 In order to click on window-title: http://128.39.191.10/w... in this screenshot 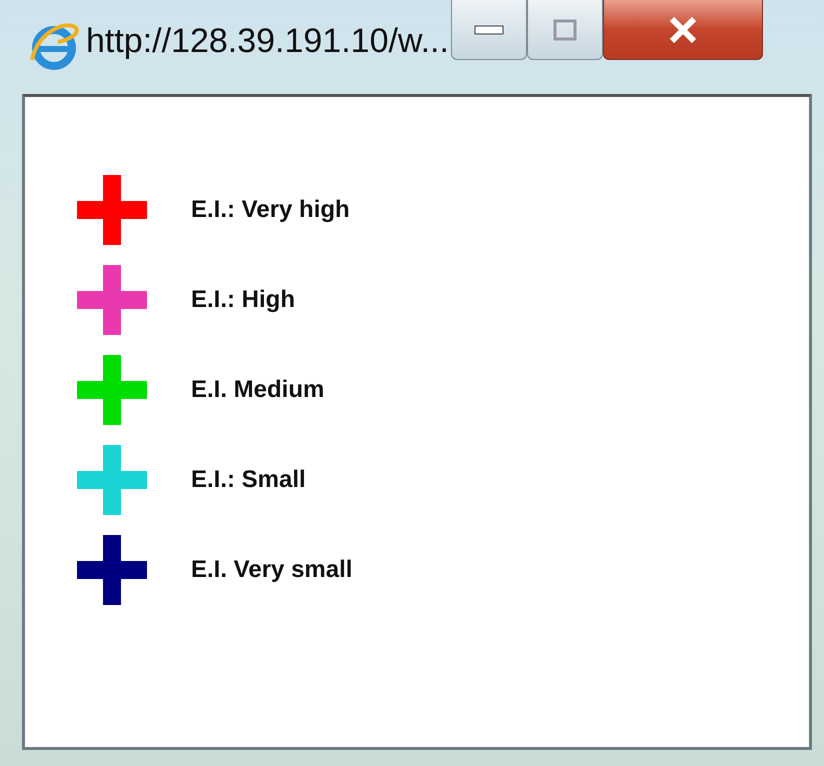, I will do `click(267, 41)`.